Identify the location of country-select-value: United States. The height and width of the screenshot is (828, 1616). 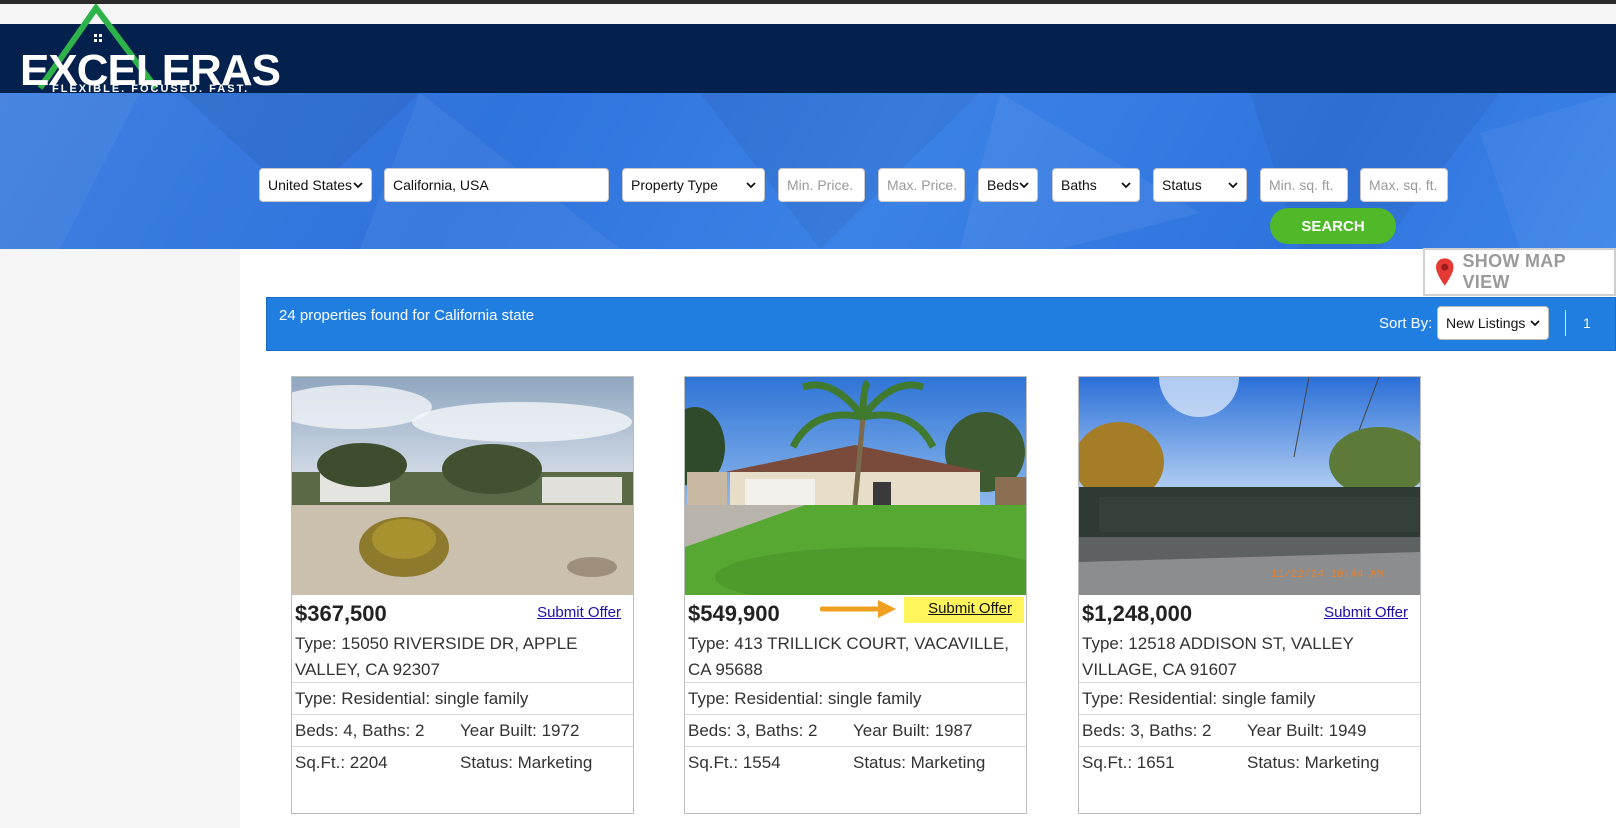
(310, 185).